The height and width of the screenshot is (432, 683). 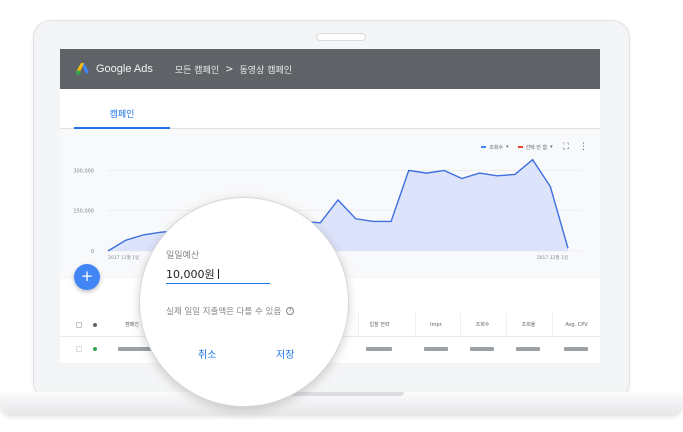 What do you see at coordinates (342, 394) in the screenshot?
I see `laptop-base-notch` at bounding box center [342, 394].